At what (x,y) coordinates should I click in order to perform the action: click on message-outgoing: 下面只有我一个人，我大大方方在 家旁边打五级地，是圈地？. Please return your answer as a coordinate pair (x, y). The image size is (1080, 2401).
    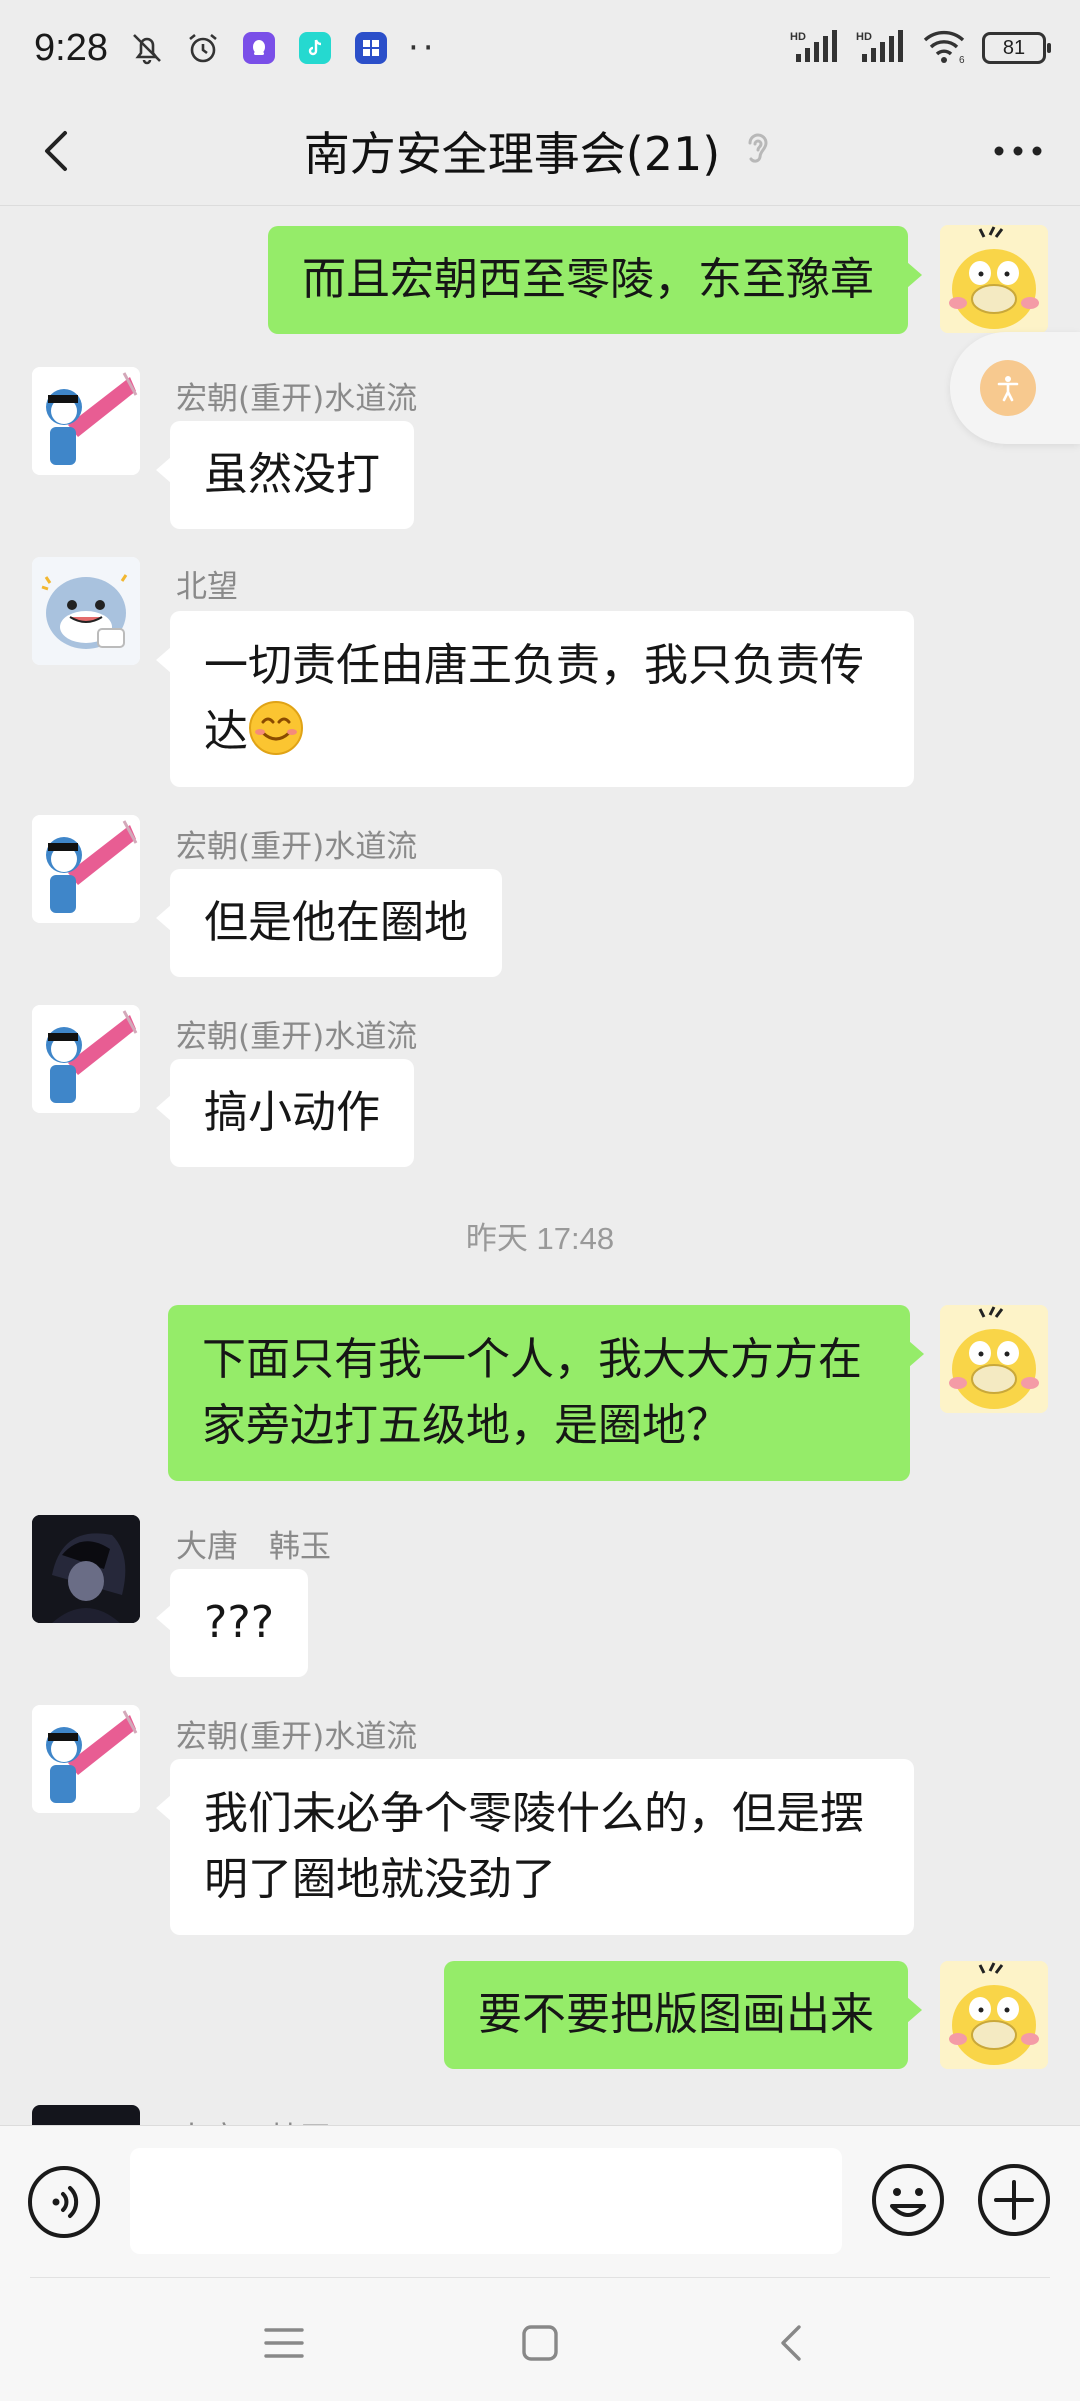
    Looking at the image, I should click on (540, 1400).